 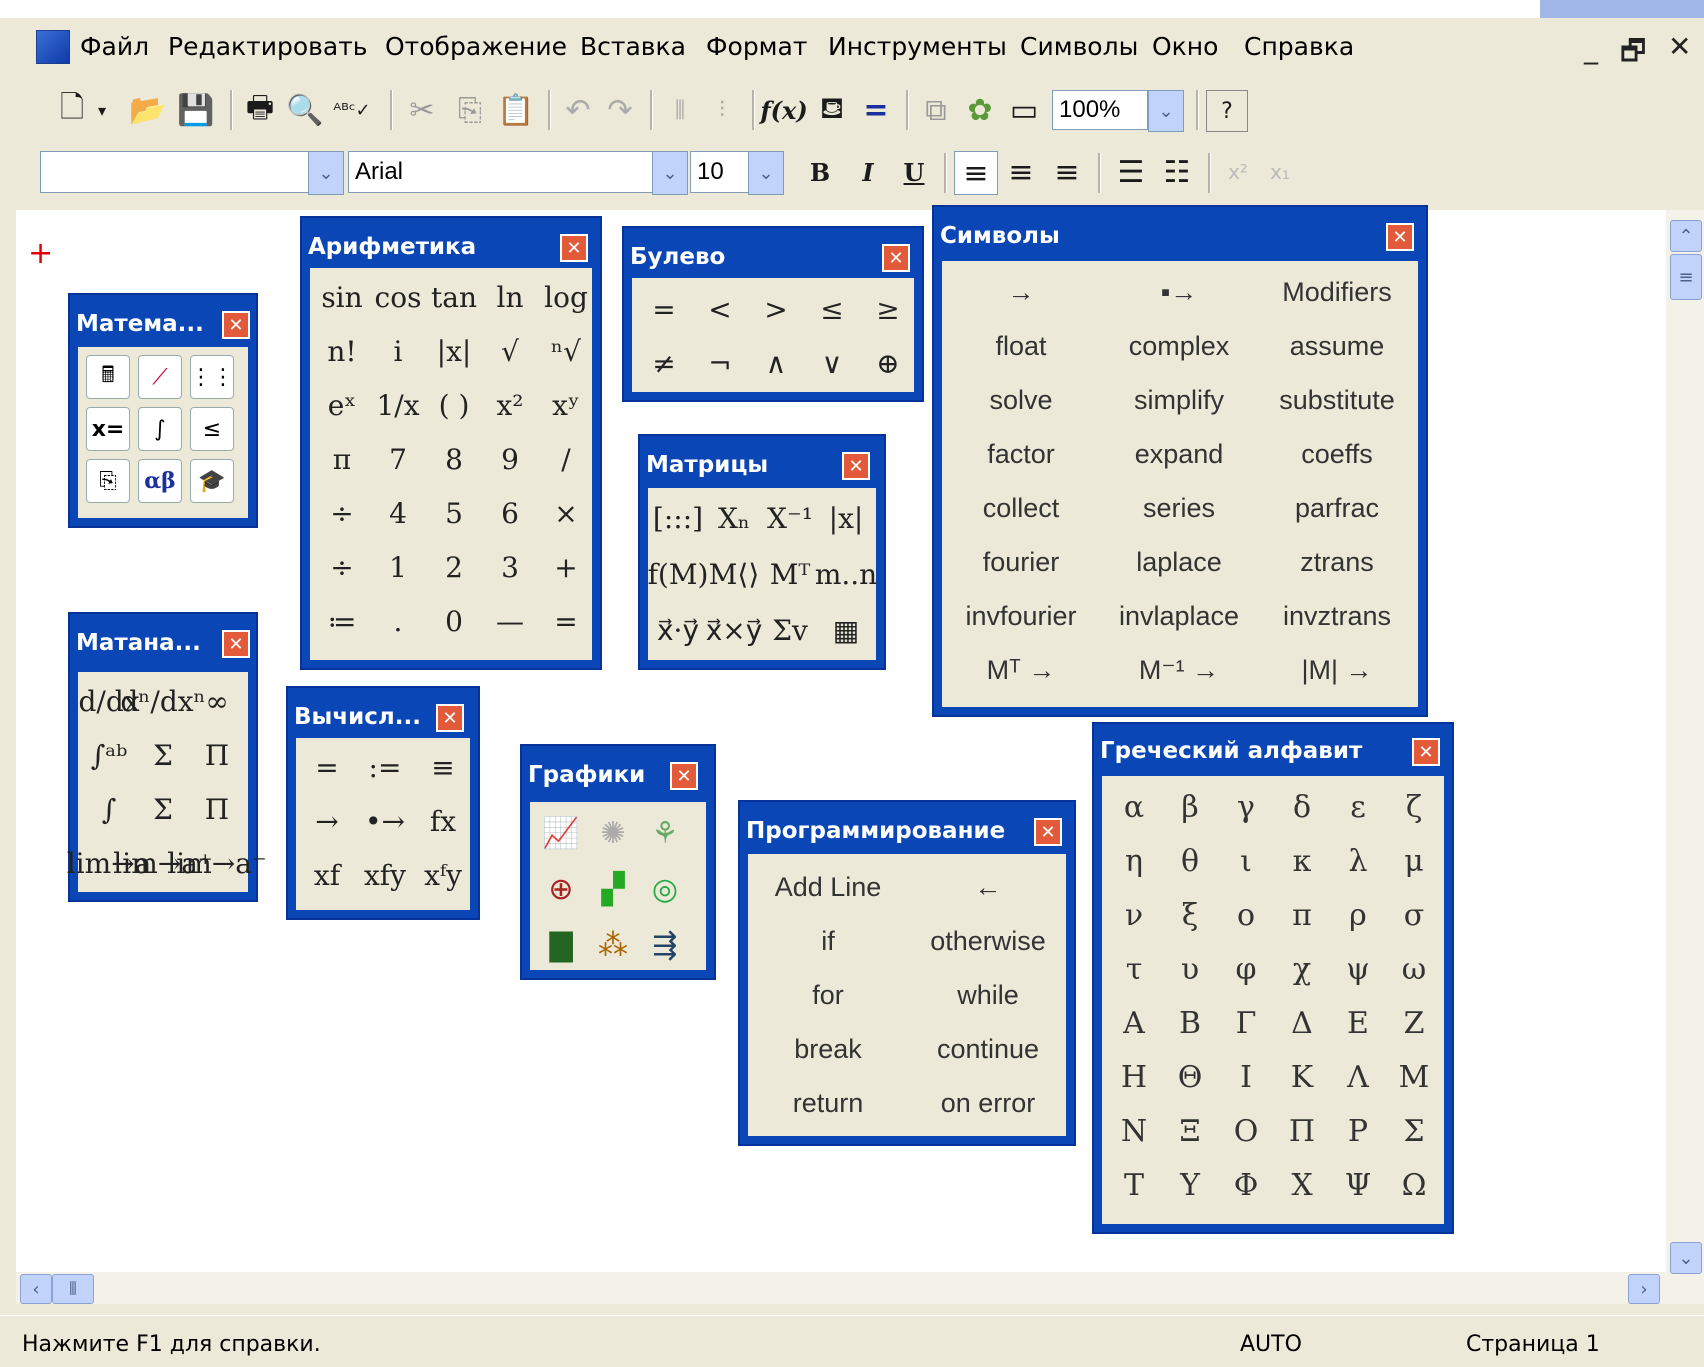 What do you see at coordinates (820, 172) in the screenshot?
I see `bold-button: B` at bounding box center [820, 172].